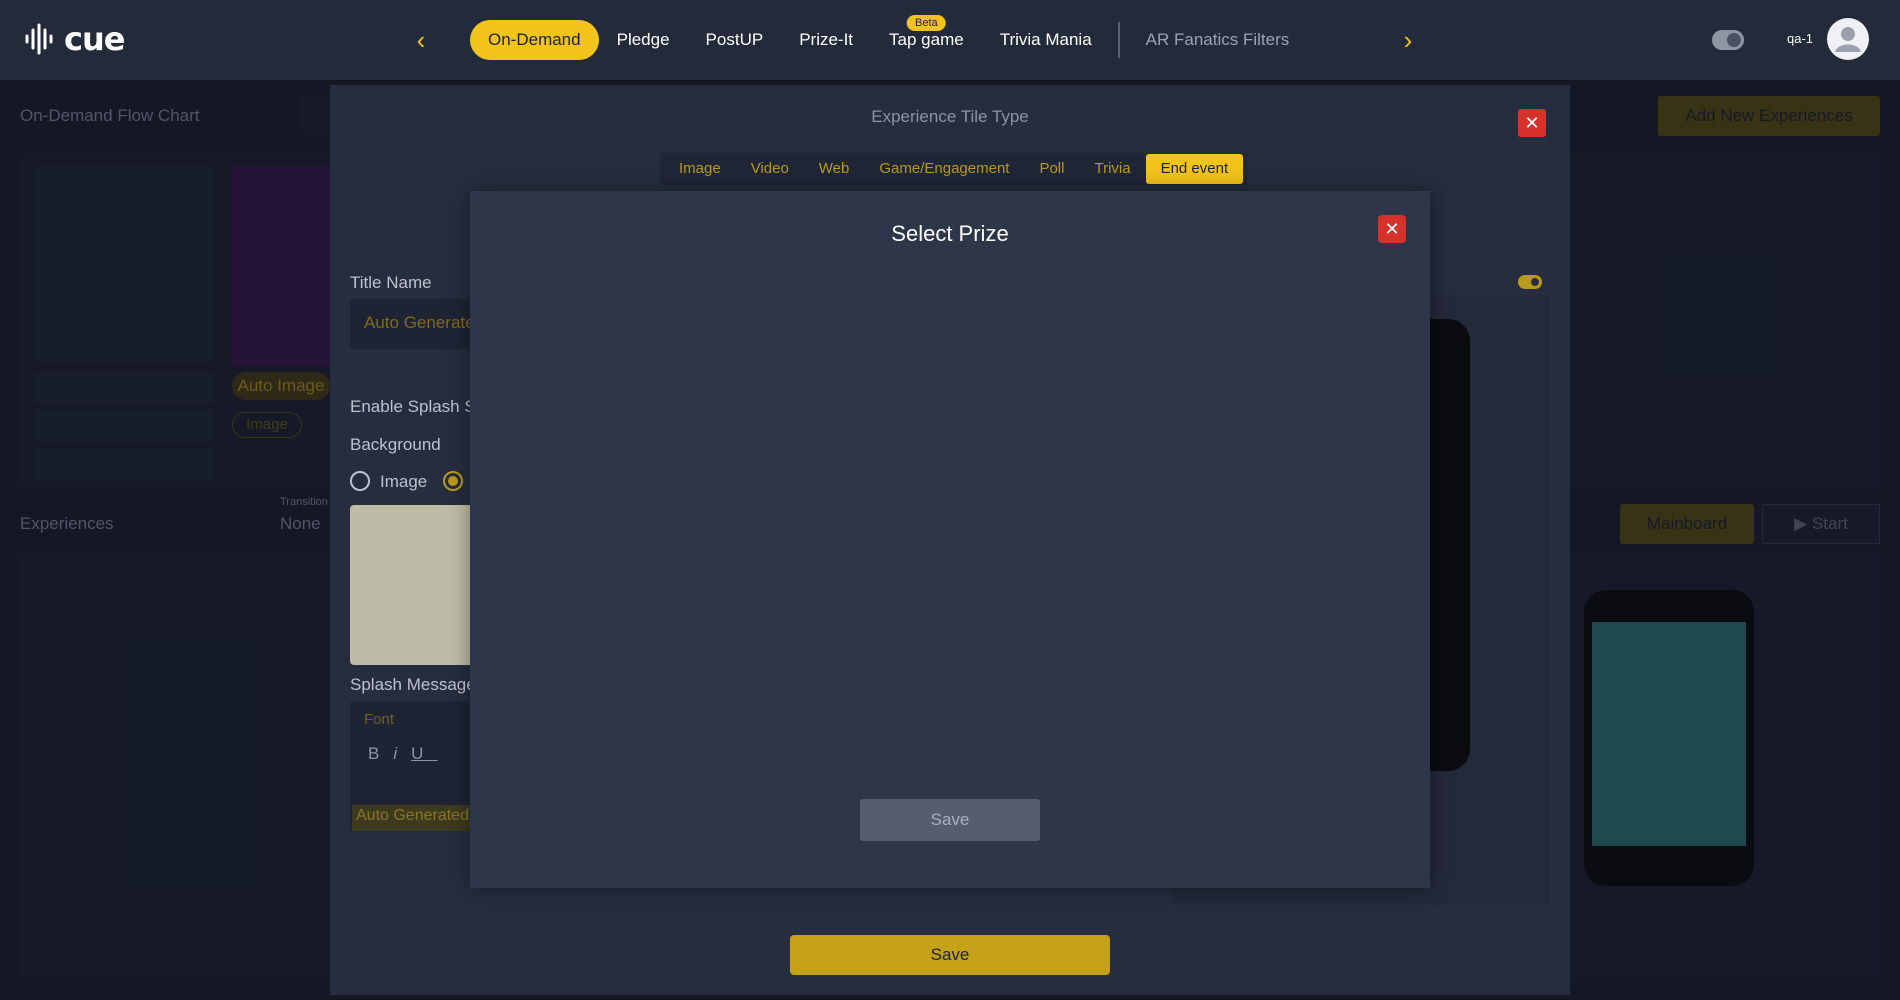 The image size is (1900, 1000). What do you see at coordinates (453, 481) in the screenshot?
I see `background-color-radio` at bounding box center [453, 481].